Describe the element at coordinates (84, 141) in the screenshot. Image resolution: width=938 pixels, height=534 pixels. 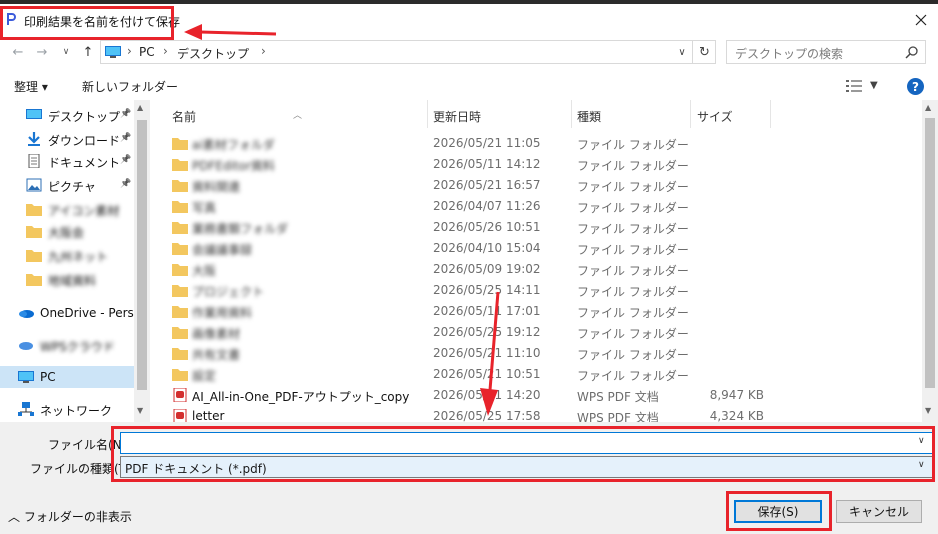
I see `sidebar-item-label: ダウンロード` at that location.